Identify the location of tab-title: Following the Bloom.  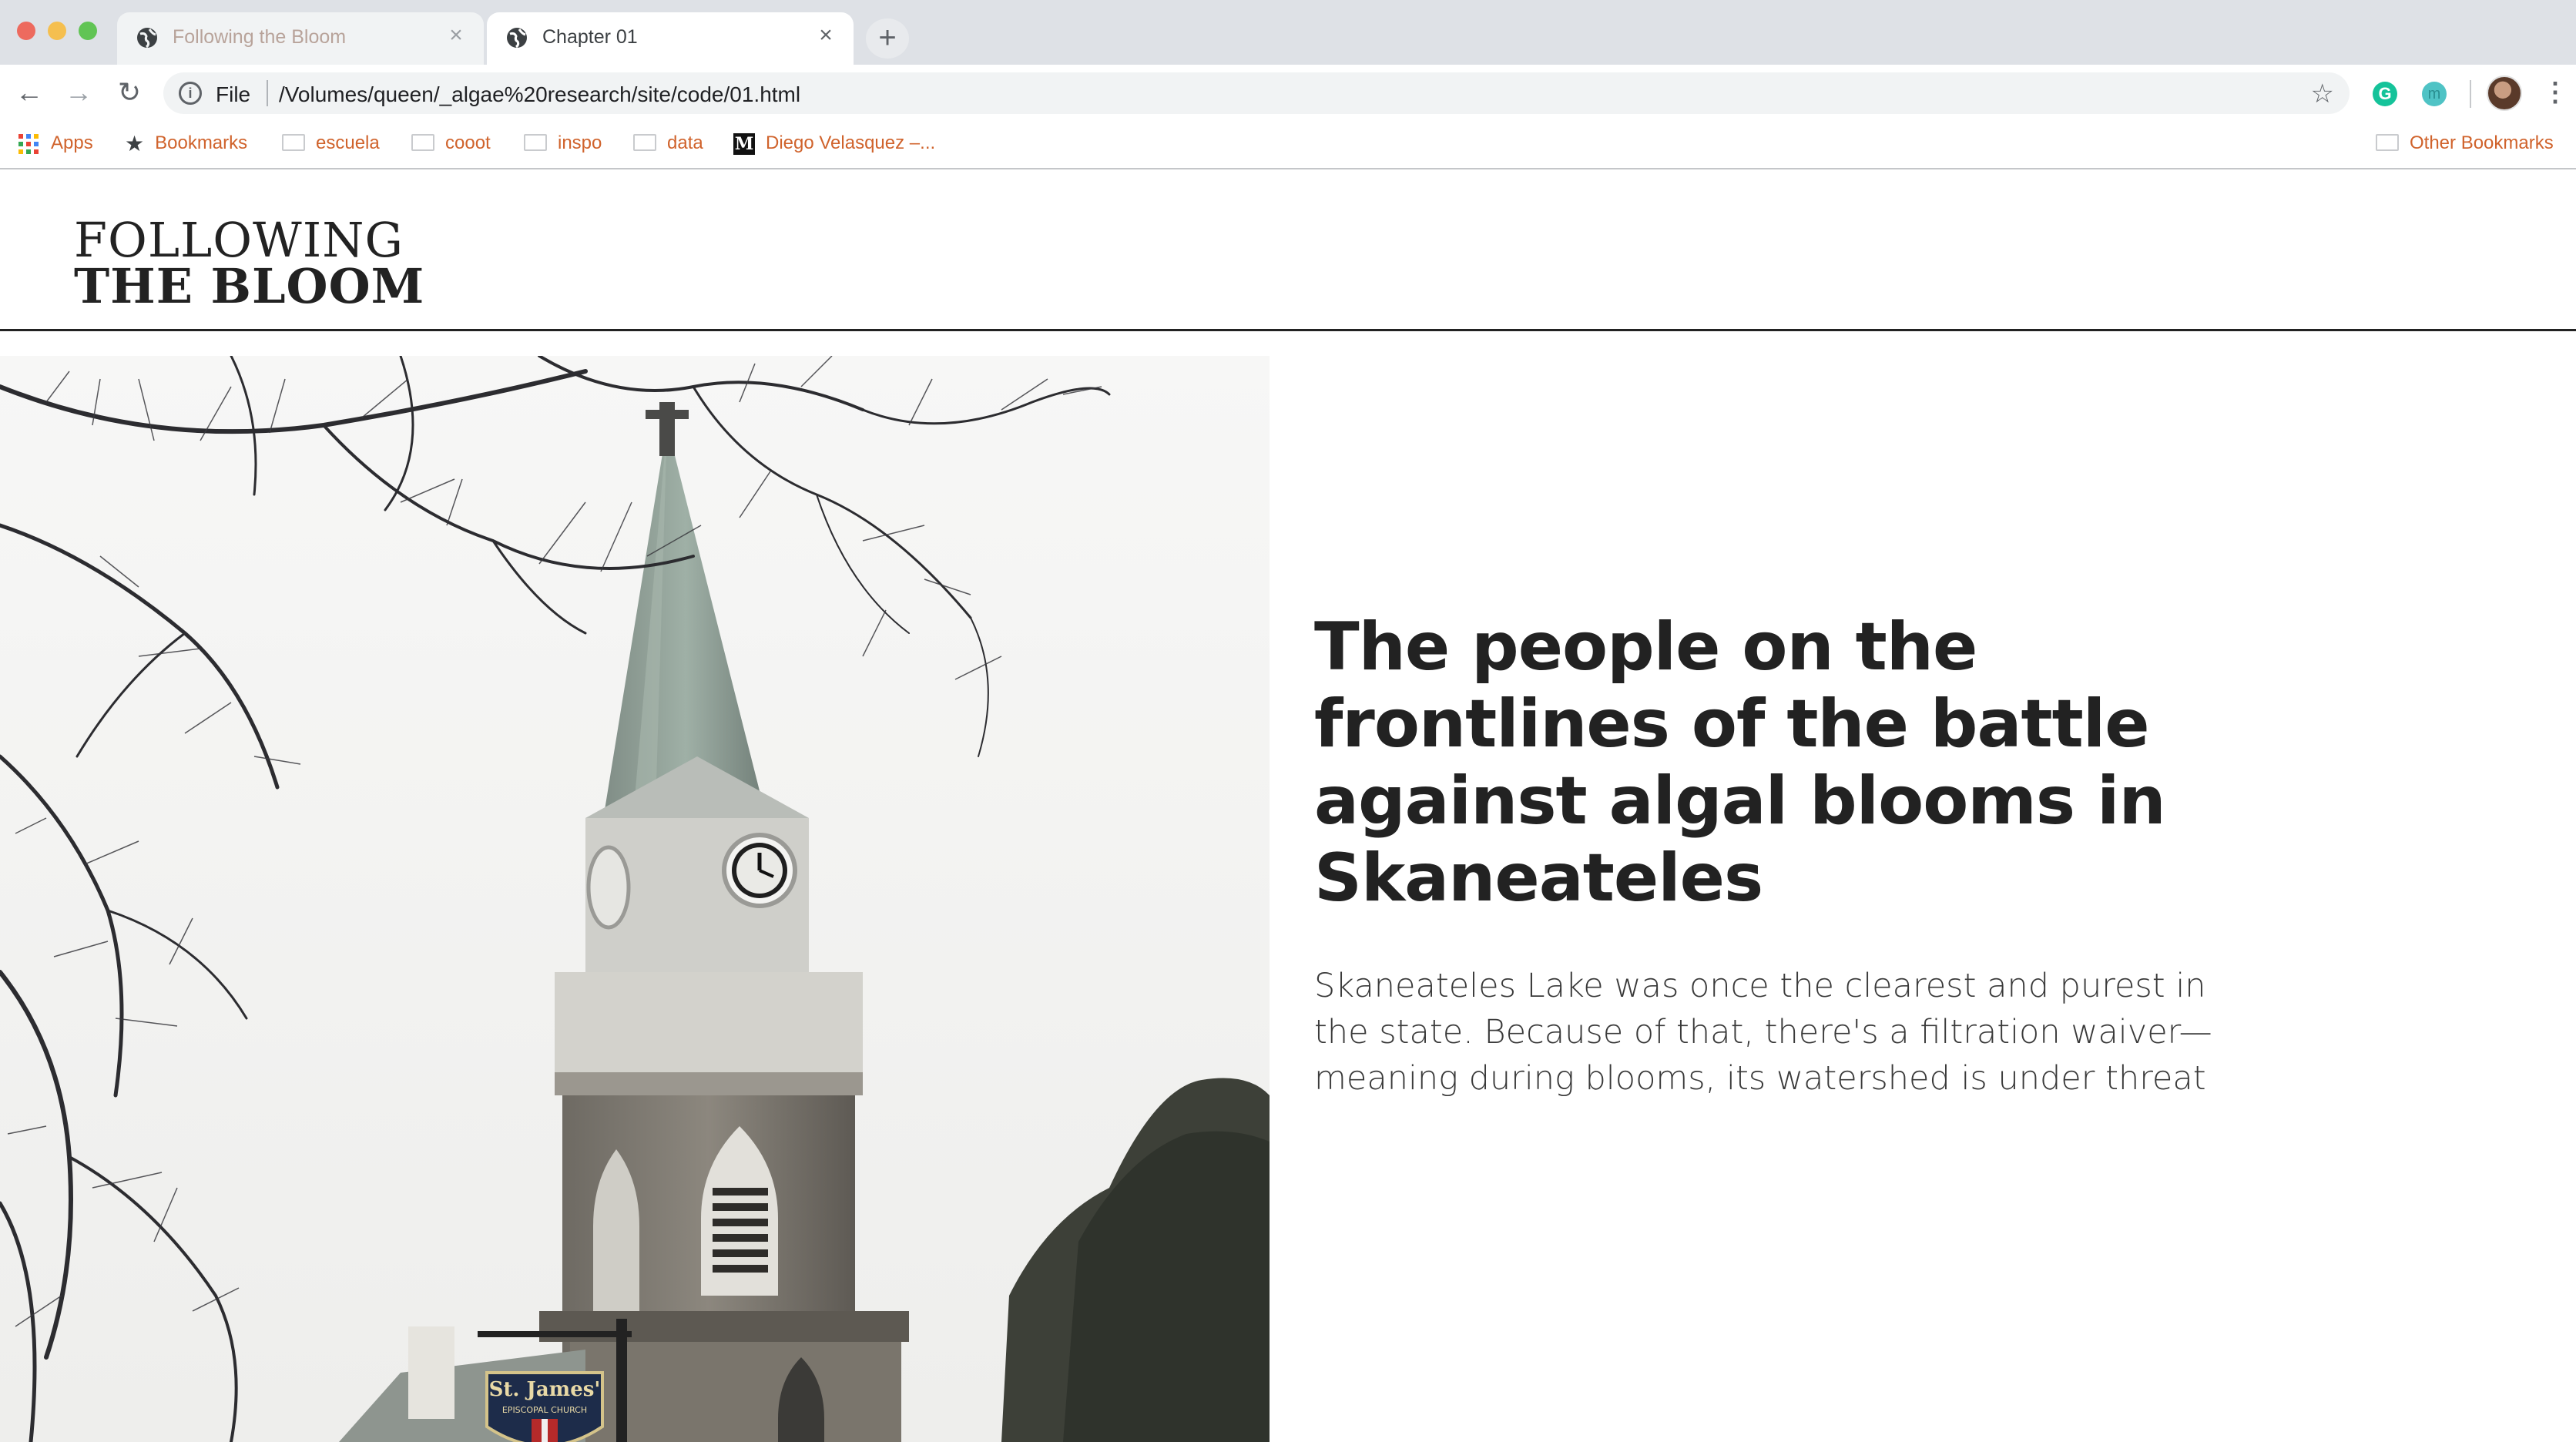
(260, 37).